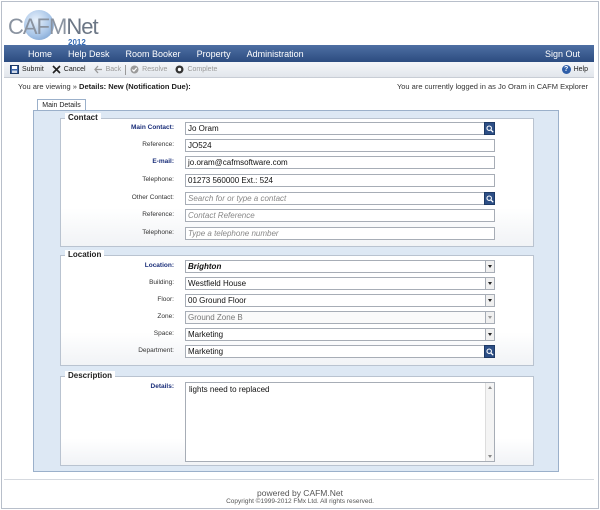 The height and width of the screenshot is (510, 600). What do you see at coordinates (340, 422) in the screenshot?
I see `details-textarea: lights need to replaced` at bounding box center [340, 422].